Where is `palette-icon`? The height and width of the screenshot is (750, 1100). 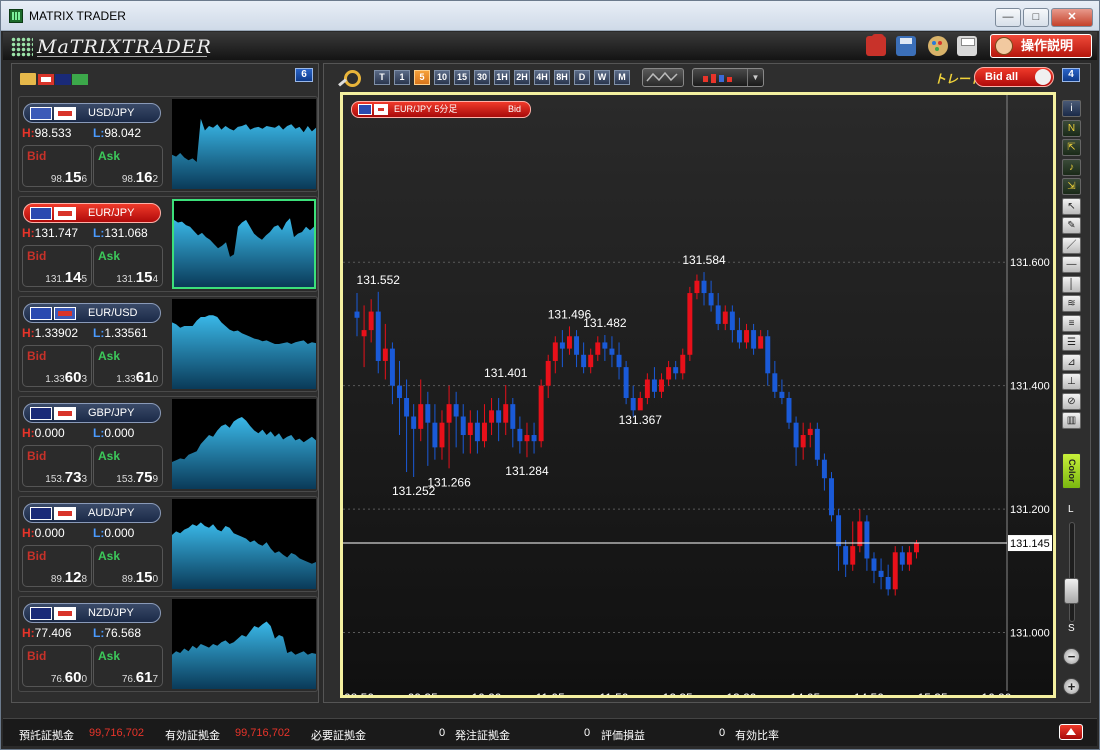 palette-icon is located at coordinates (938, 46).